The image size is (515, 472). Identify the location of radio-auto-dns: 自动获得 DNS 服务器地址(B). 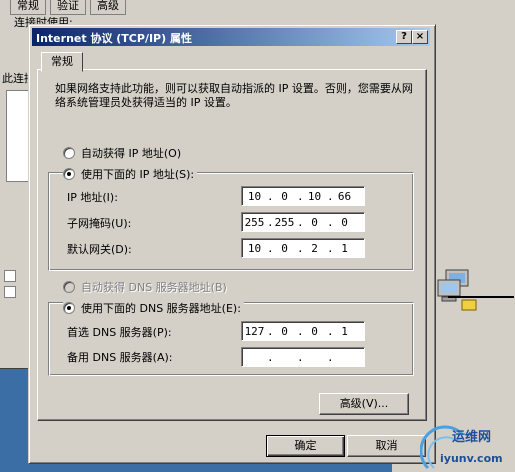
(146, 287).